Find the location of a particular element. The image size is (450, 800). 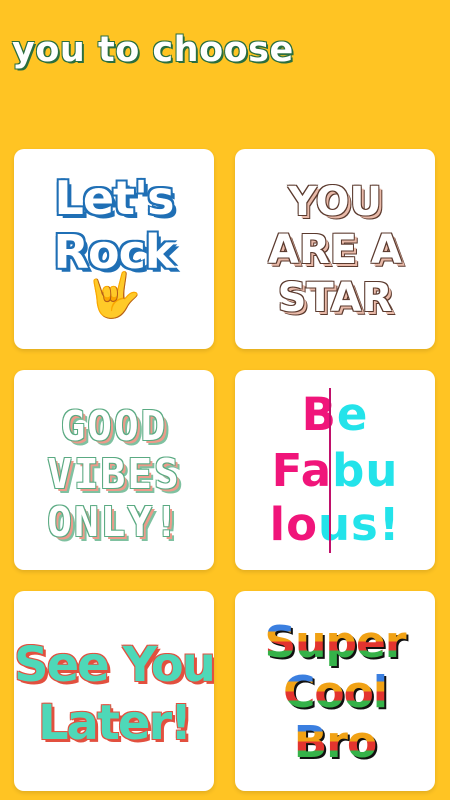

sticker-card-see-you-later: See You Later! is located at coordinates (114, 691).